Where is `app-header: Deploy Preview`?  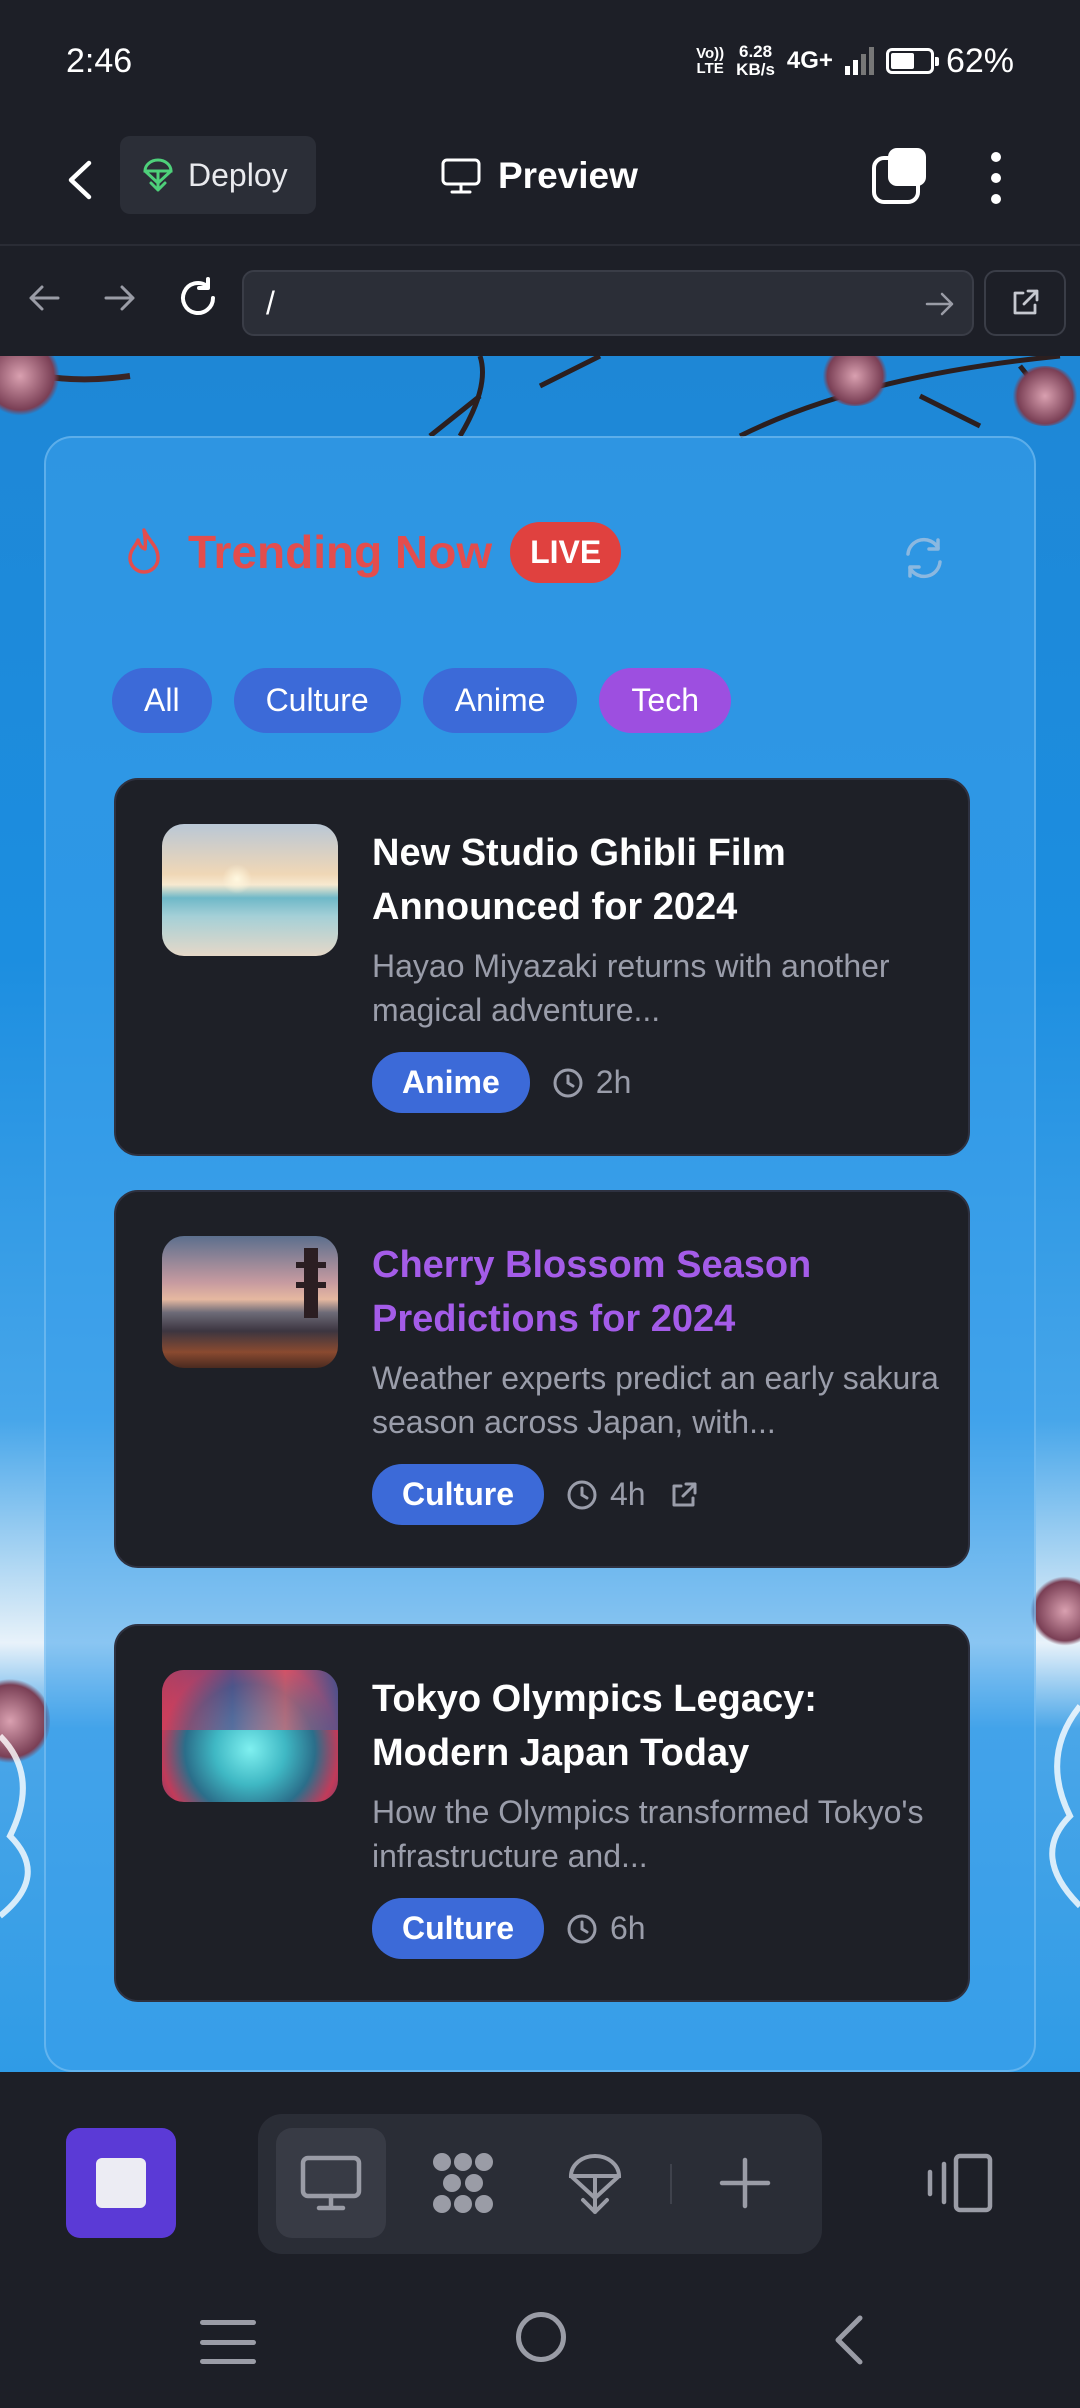
app-header: Deploy Preview is located at coordinates (540, 184).